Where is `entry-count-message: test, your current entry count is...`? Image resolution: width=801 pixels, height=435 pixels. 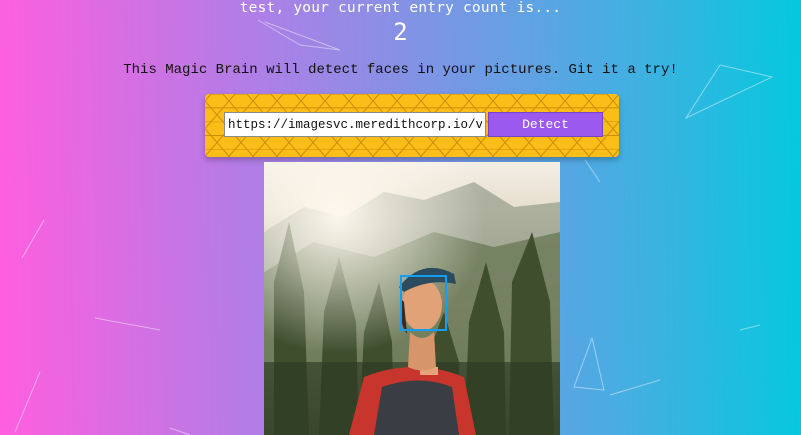
entry-count-message: test, your current entry count is... is located at coordinates (400, 8).